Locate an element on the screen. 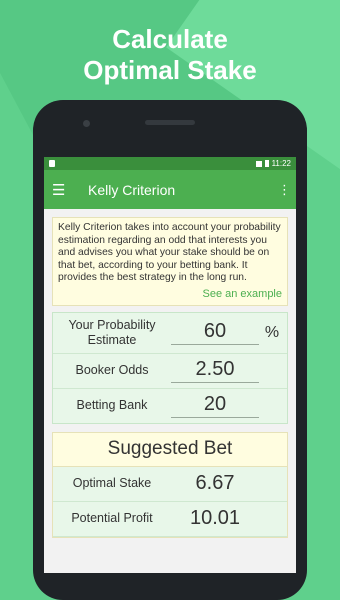 The height and width of the screenshot is (600, 340). bank-row: Betting Bank 20 is located at coordinates (170, 406).